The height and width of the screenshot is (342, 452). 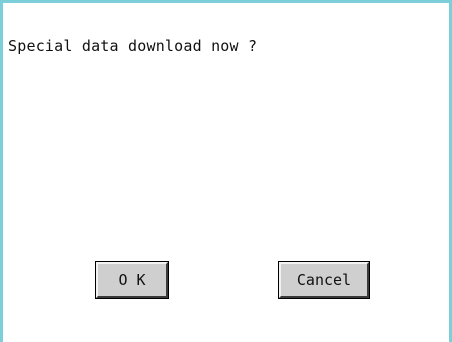 What do you see at coordinates (324, 280) in the screenshot?
I see `cancel-button: Cancel` at bounding box center [324, 280].